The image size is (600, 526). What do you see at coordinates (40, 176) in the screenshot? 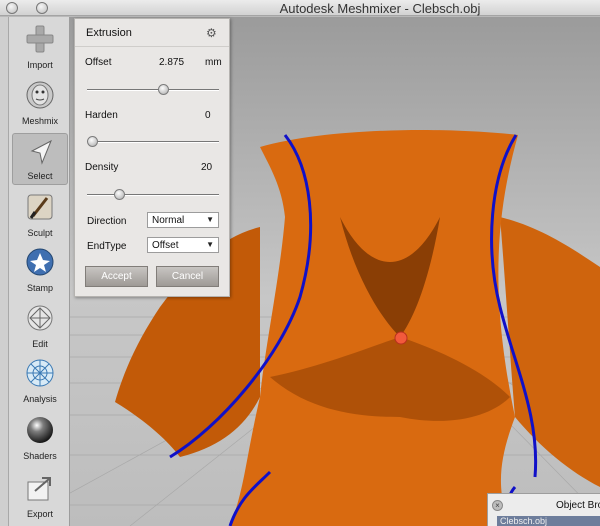
I see `select-label: Select` at bounding box center [40, 176].